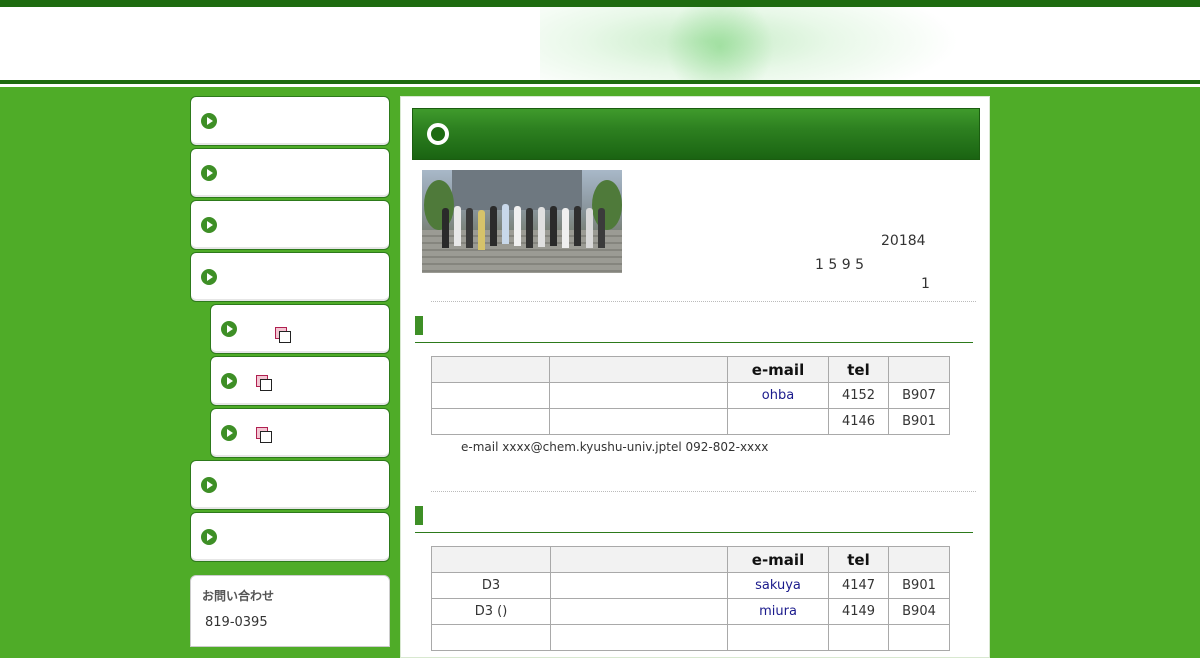  I want to click on table-row: D3 sakuya 4147 B901, so click(690, 585).